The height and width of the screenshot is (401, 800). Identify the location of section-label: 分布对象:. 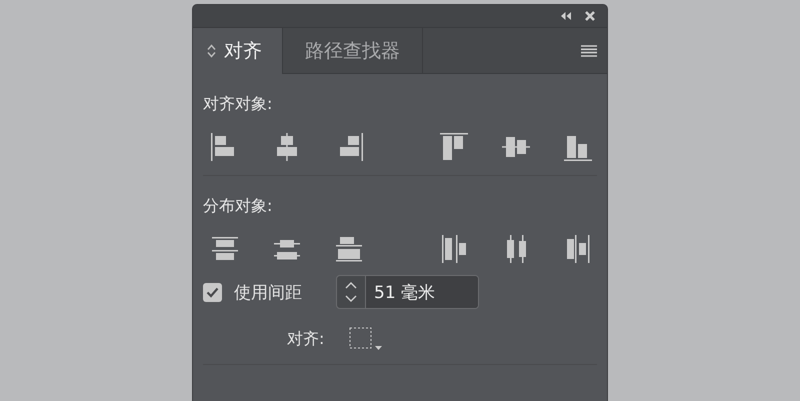
(238, 206).